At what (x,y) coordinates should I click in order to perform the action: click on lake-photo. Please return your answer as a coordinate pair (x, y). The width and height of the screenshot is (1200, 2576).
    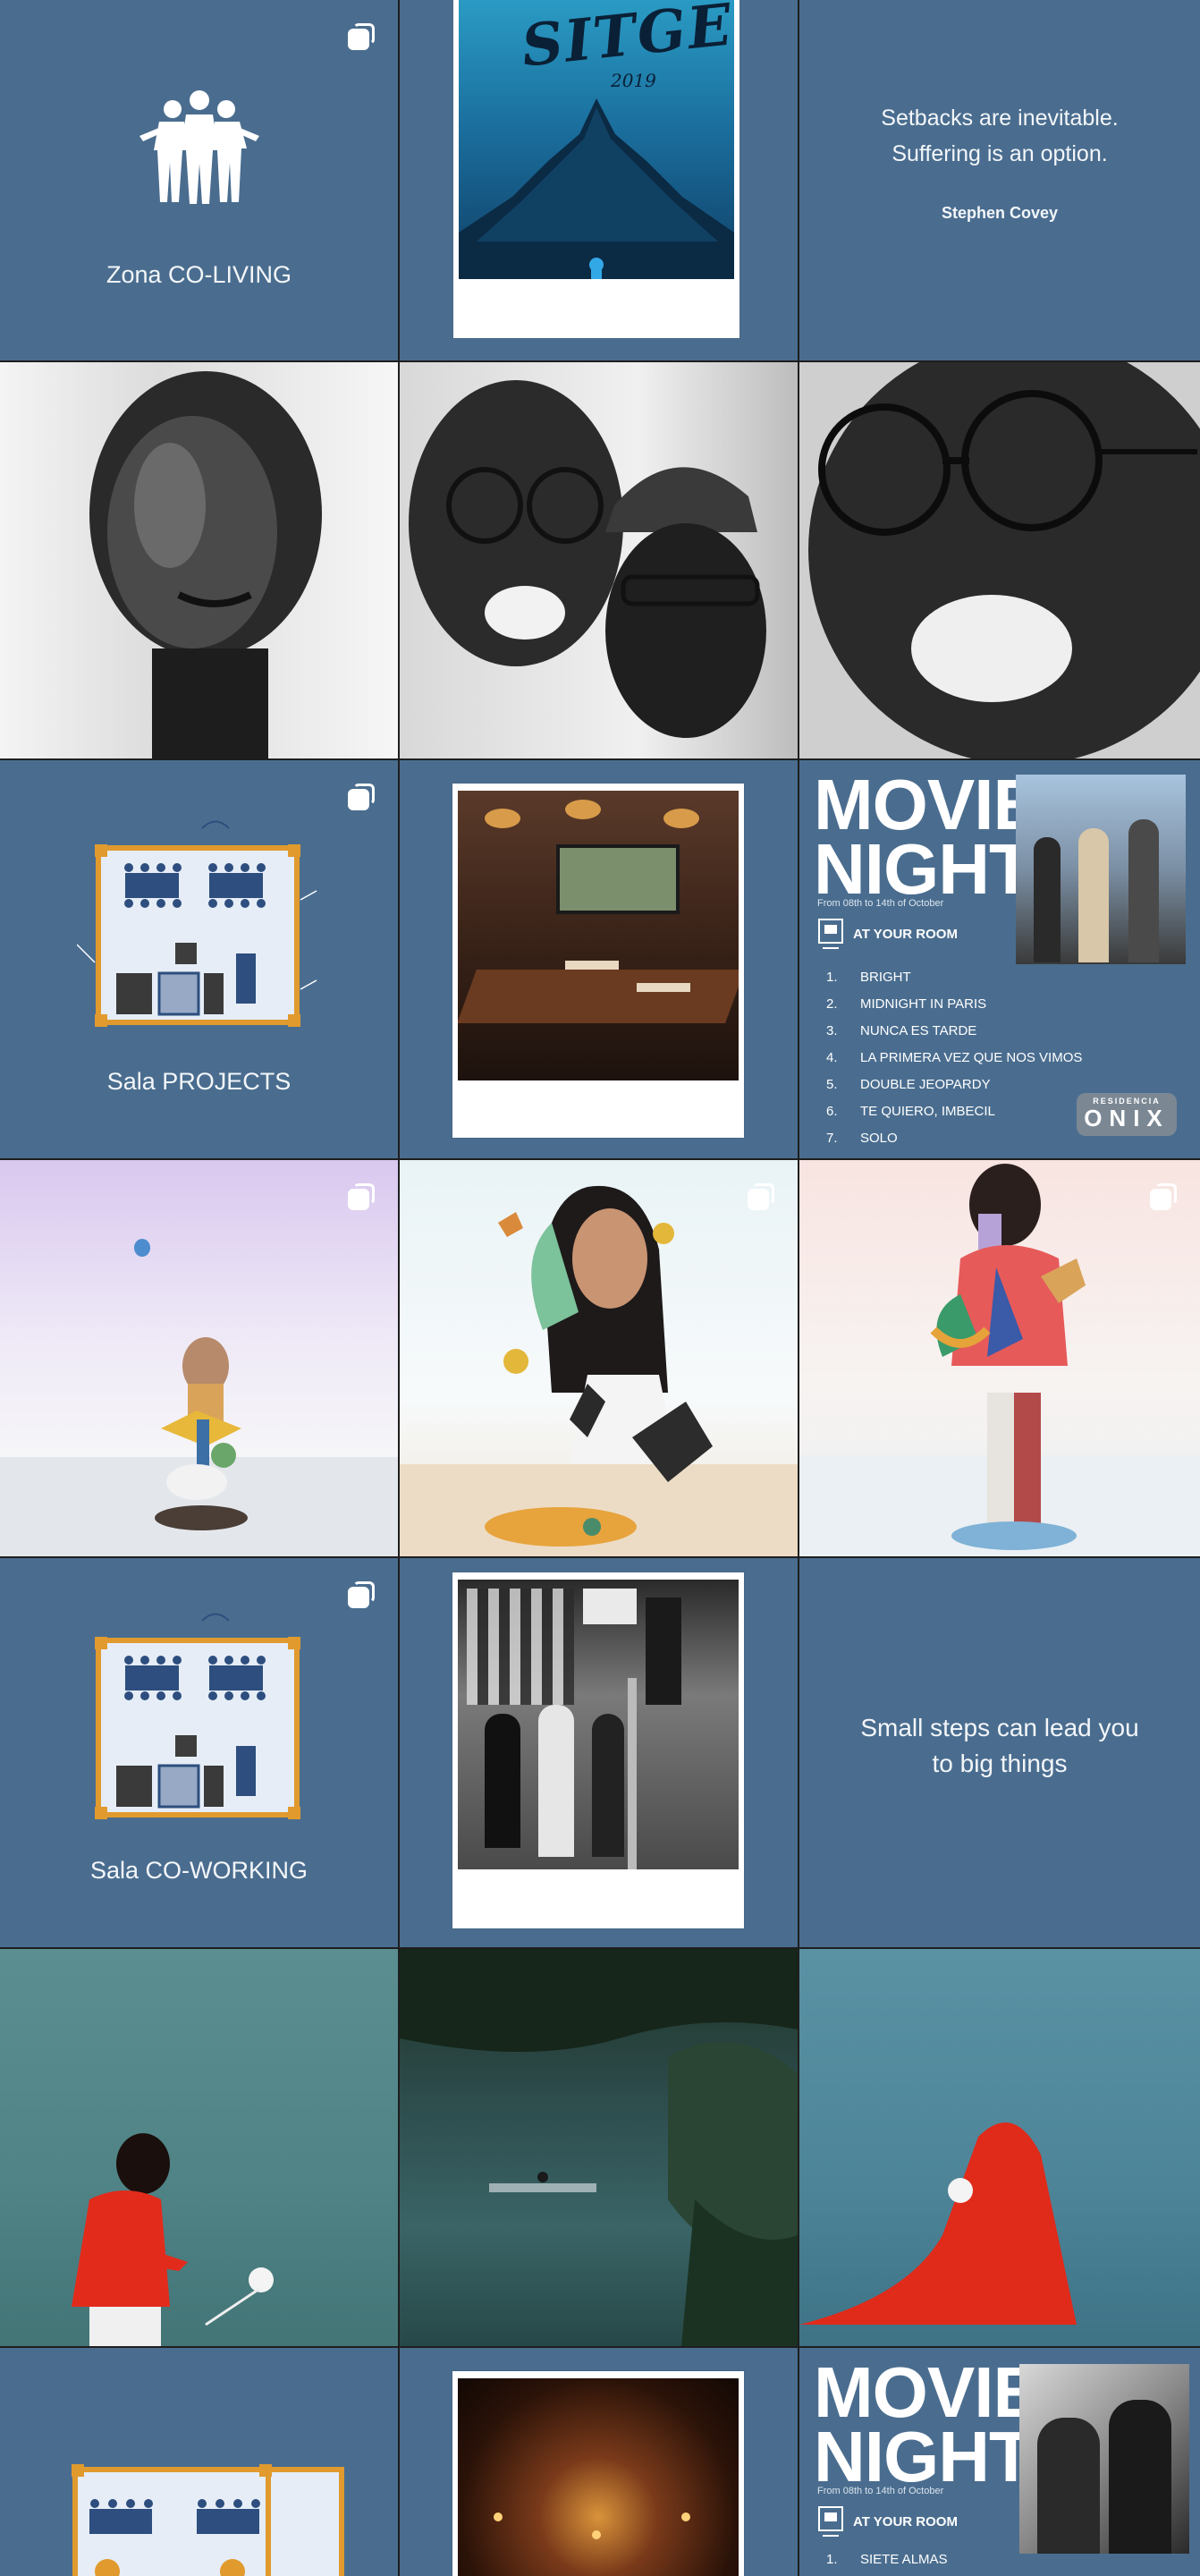
    Looking at the image, I should click on (599, 2147).